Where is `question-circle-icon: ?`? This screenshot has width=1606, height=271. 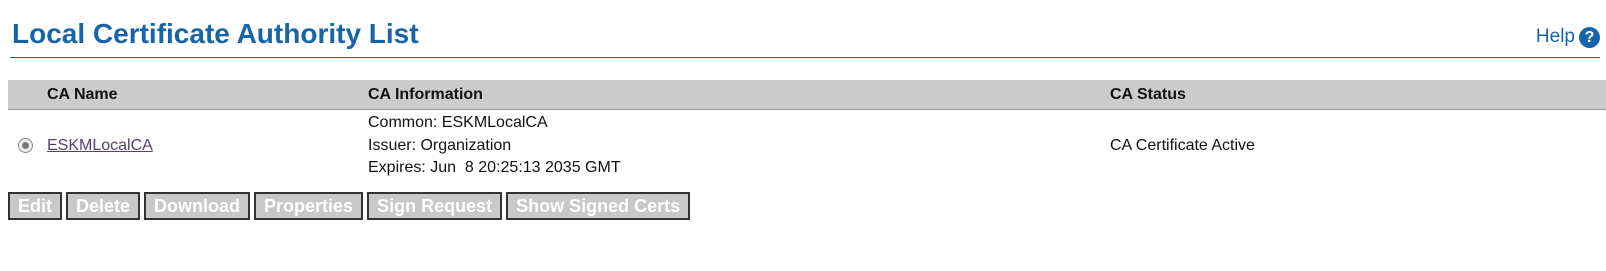
question-circle-icon: ? is located at coordinates (1589, 37).